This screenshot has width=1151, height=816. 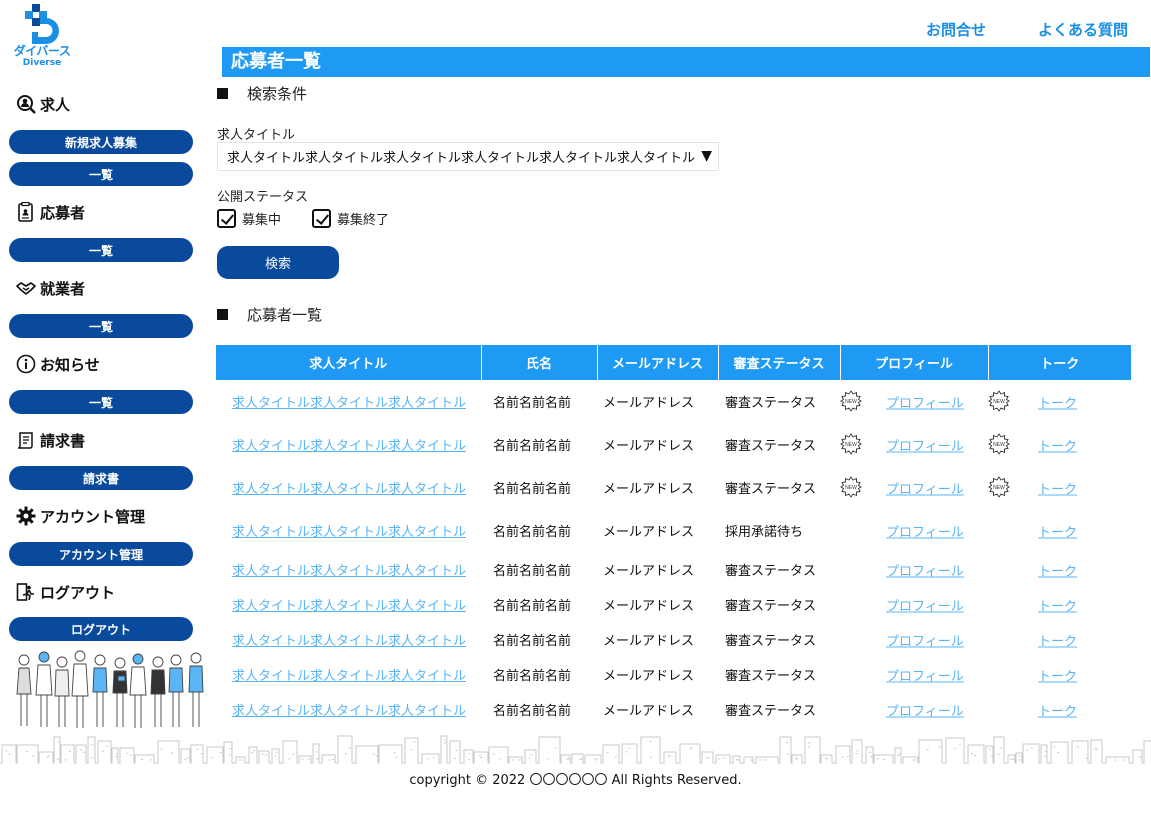 I want to click on invoice-button: 請求書, so click(x=101, y=478).